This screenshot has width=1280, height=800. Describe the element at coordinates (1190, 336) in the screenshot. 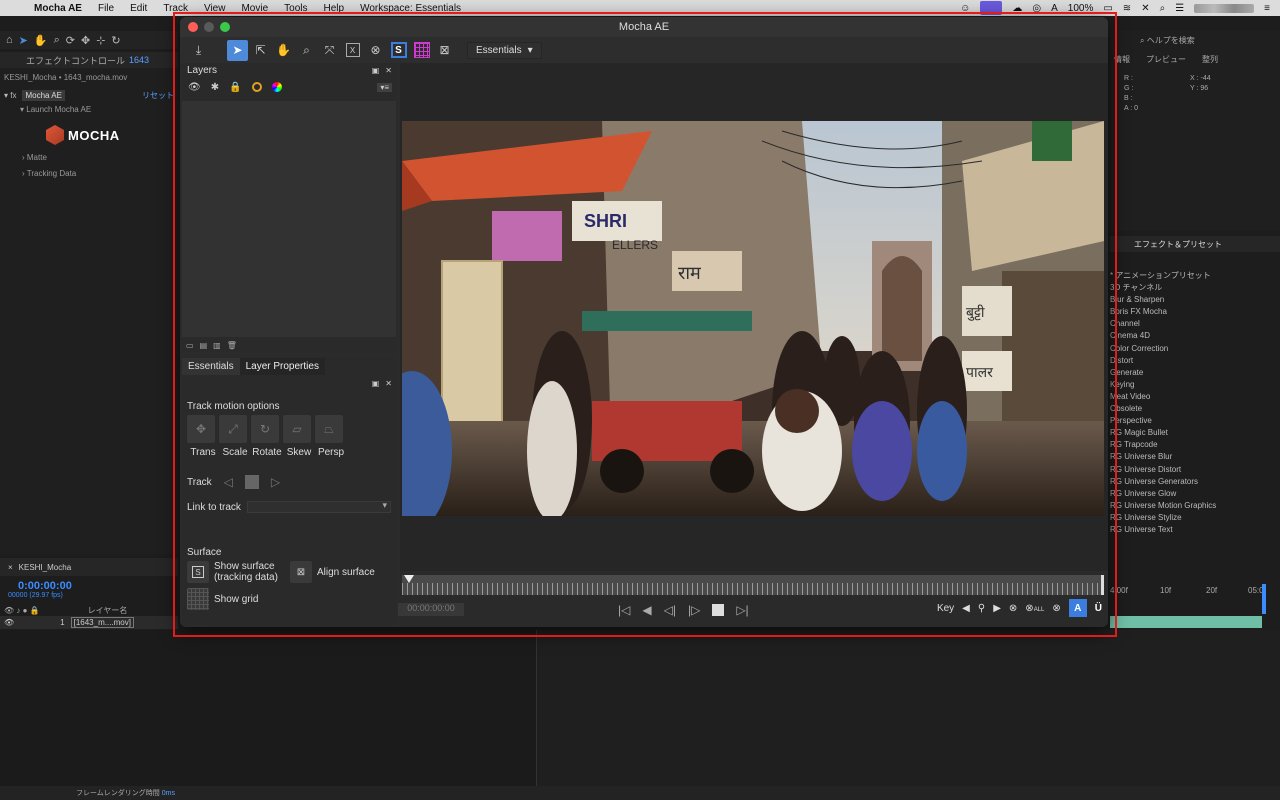

I see `effect-category-item: Cinema 4D` at that location.